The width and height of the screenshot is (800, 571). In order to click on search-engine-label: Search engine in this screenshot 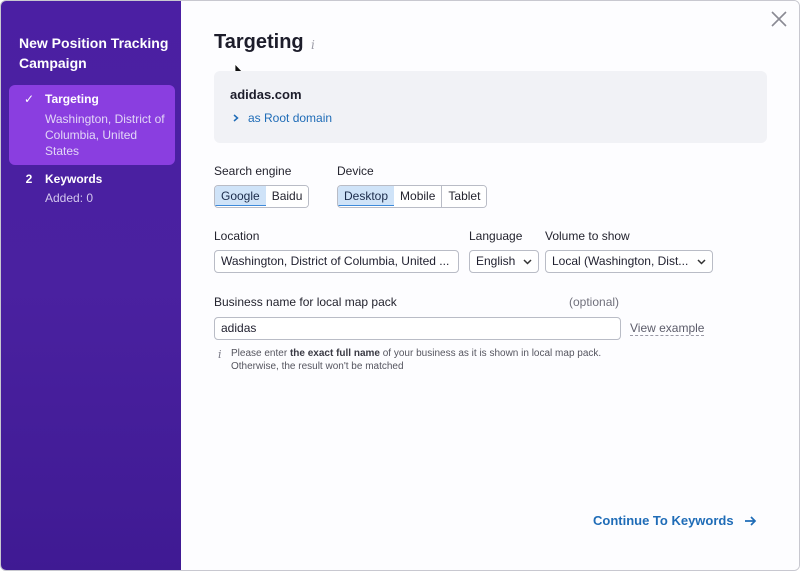, I will do `click(253, 171)`.